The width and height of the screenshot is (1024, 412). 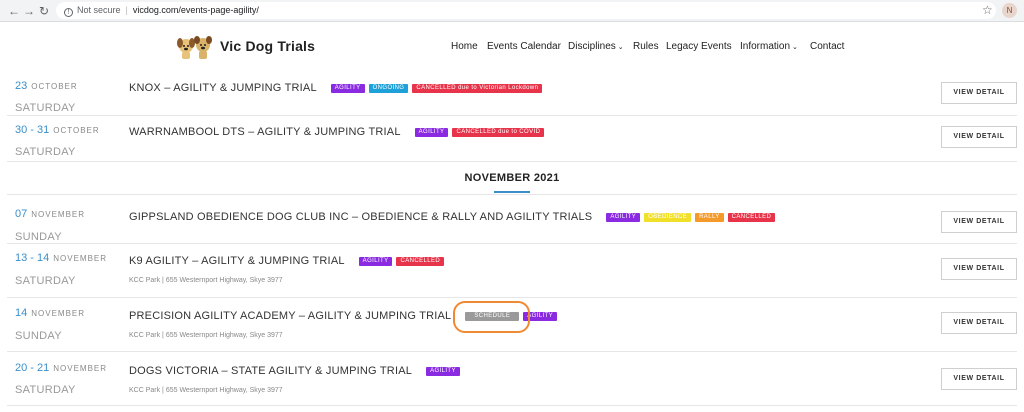 I want to click on event-date: 07 NOVEMBER, so click(x=50, y=214).